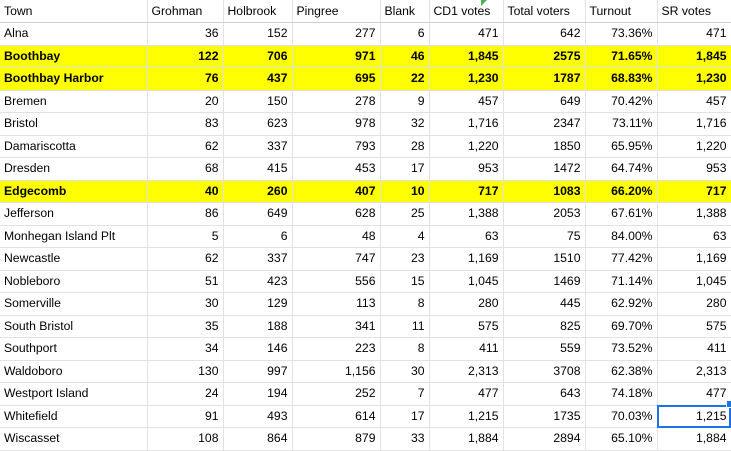 The image size is (731, 451). What do you see at coordinates (621, 124) in the screenshot?
I see `value-cell: 73.11%` at bounding box center [621, 124].